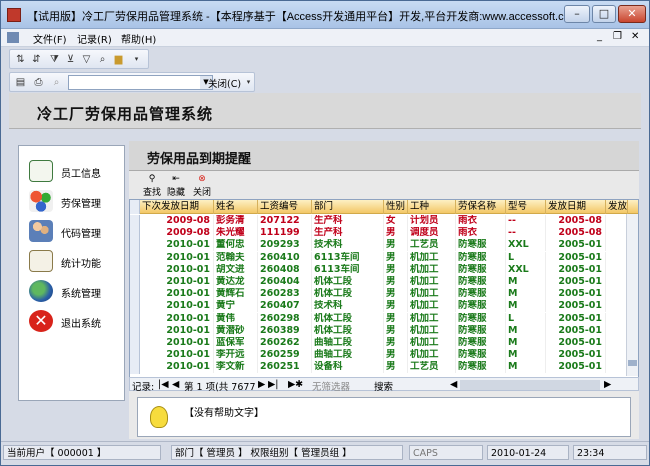 This screenshot has height=466, width=650. I want to click on grid-cell: 260251, so click(285, 367).